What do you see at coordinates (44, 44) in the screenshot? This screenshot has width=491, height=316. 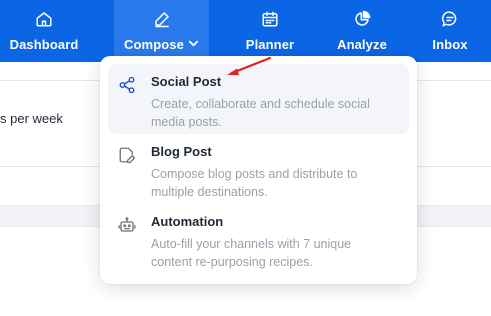 I see `nav-label-dashboard: Dashboard` at bounding box center [44, 44].